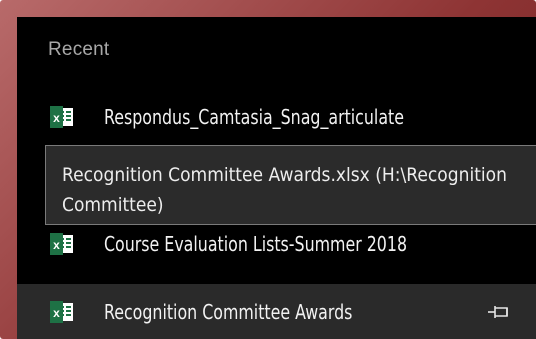  I want to click on recent-item-respondus: x Respondus_Camtasia_Snag_articulate, so click(276, 117).